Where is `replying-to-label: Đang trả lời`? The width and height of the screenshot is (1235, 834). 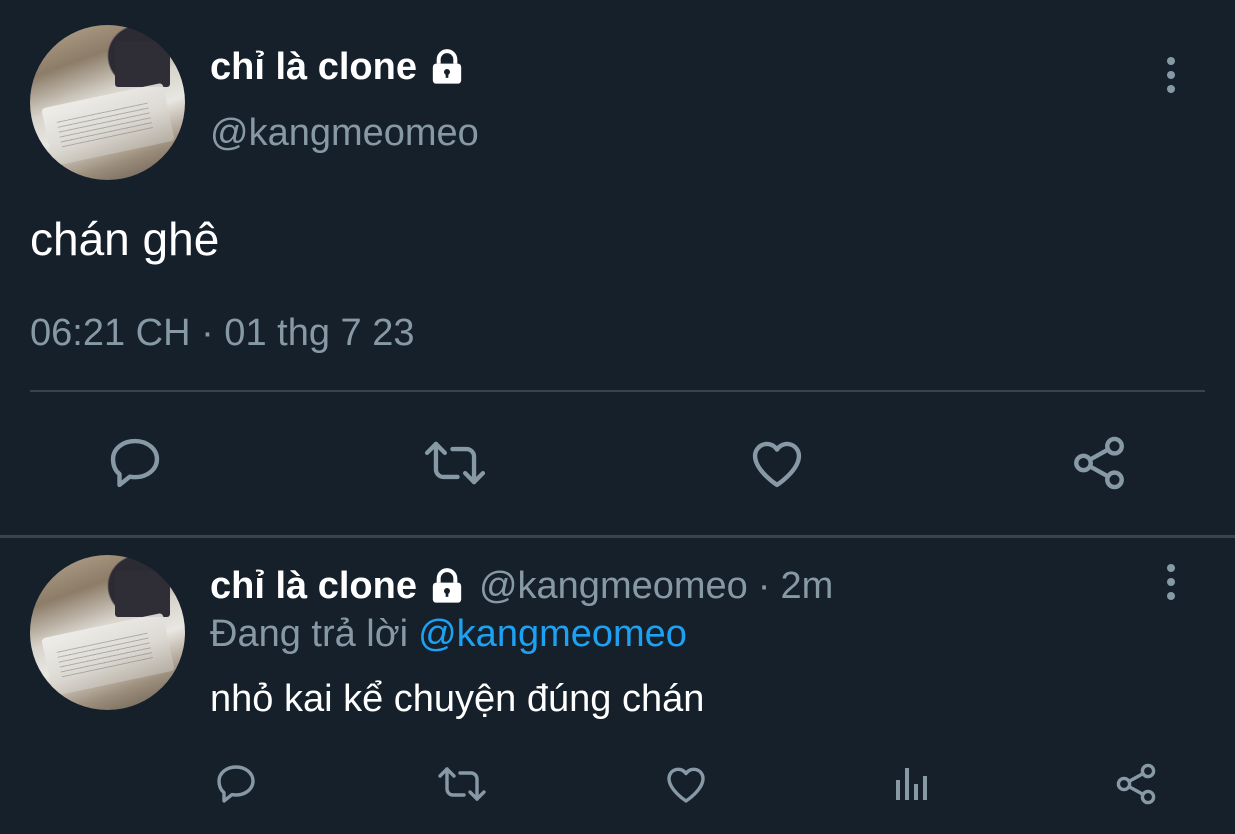 replying-to-label: Đang trả lời is located at coordinates (309, 634).